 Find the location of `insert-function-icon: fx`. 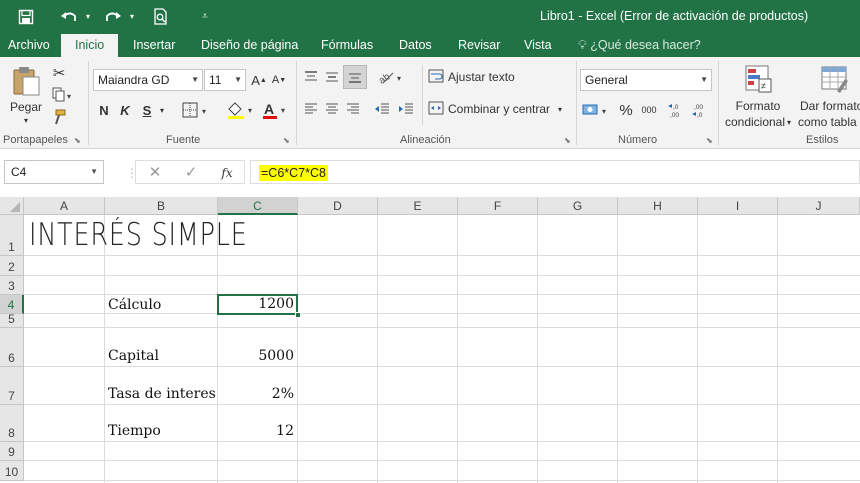

insert-function-icon: fx is located at coordinates (227, 173).